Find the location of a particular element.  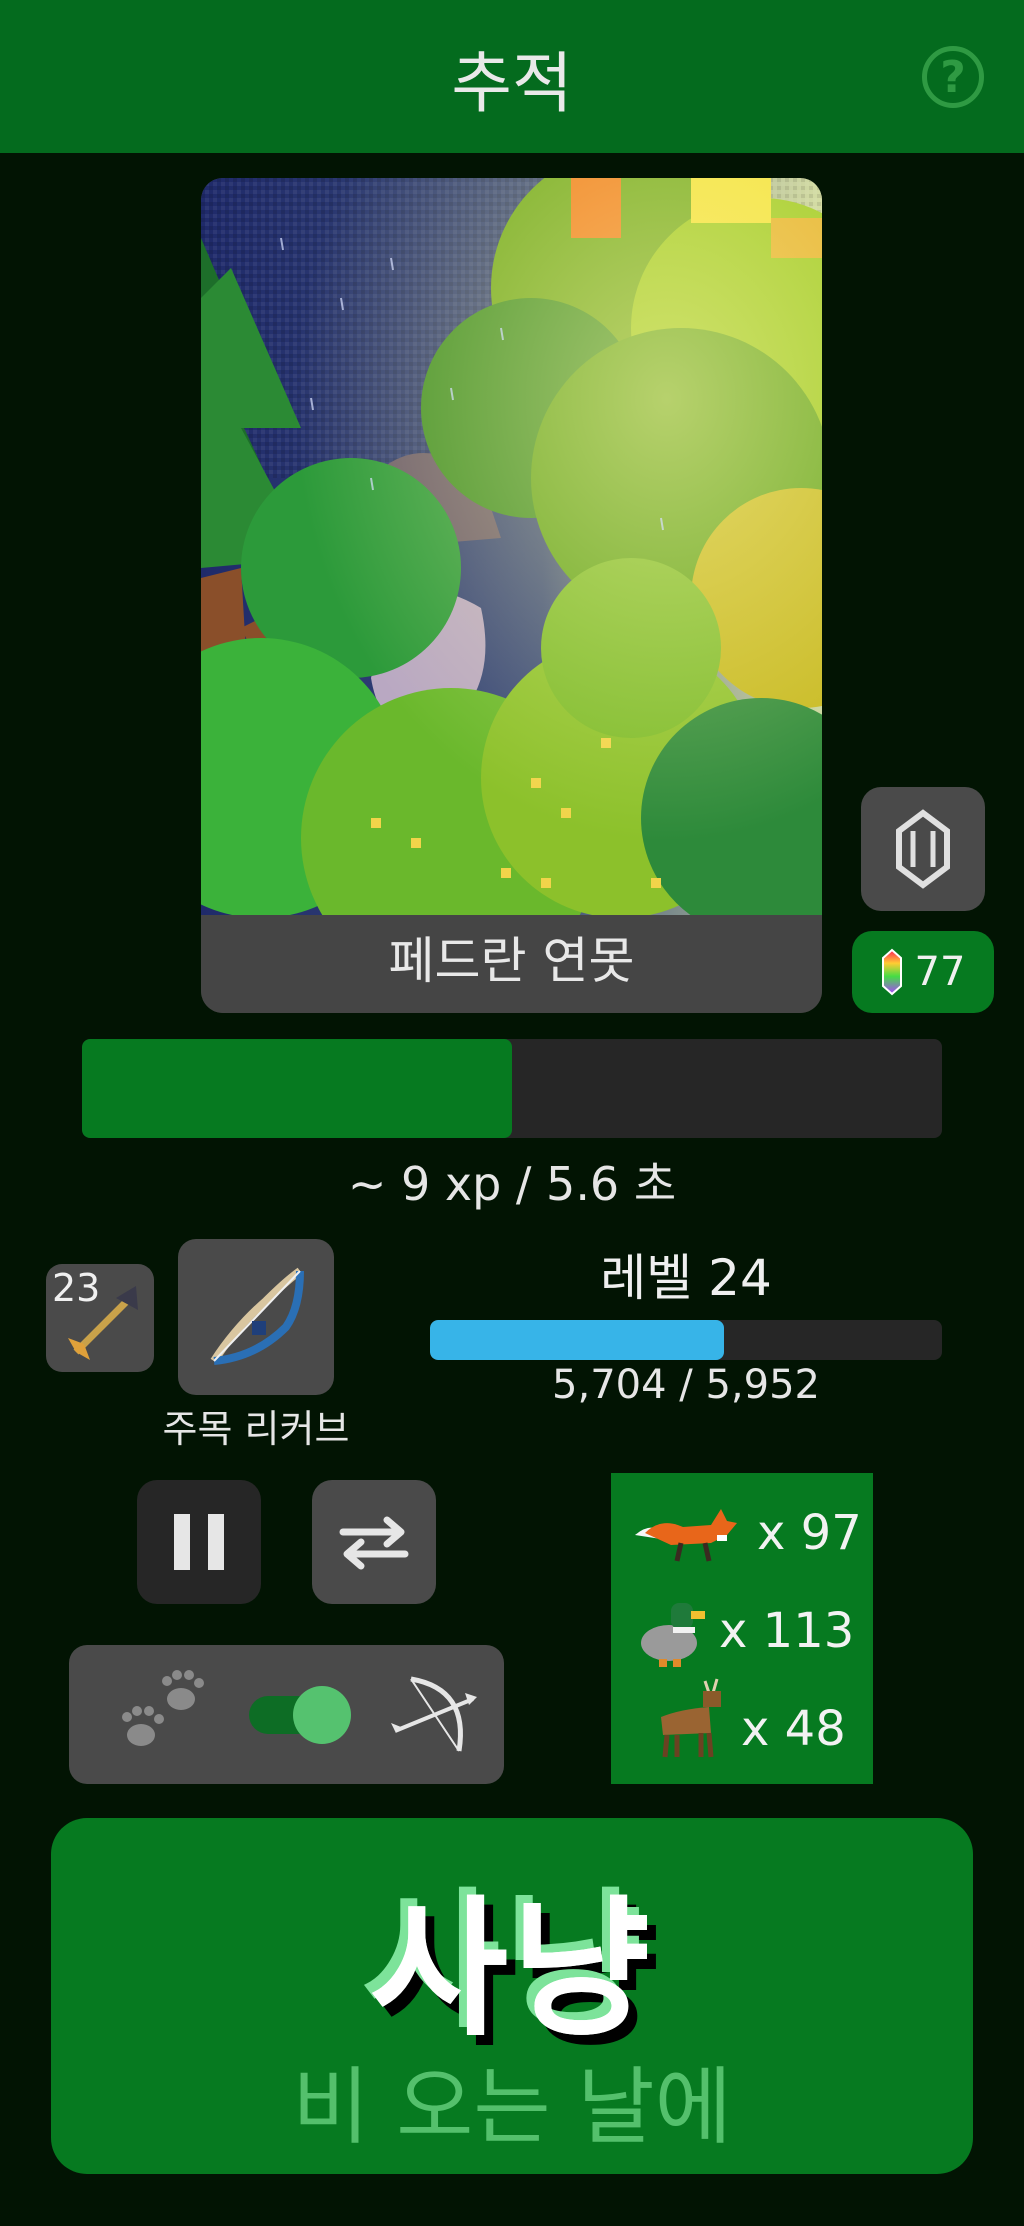

paw-prints-icon is located at coordinates (163, 1708).